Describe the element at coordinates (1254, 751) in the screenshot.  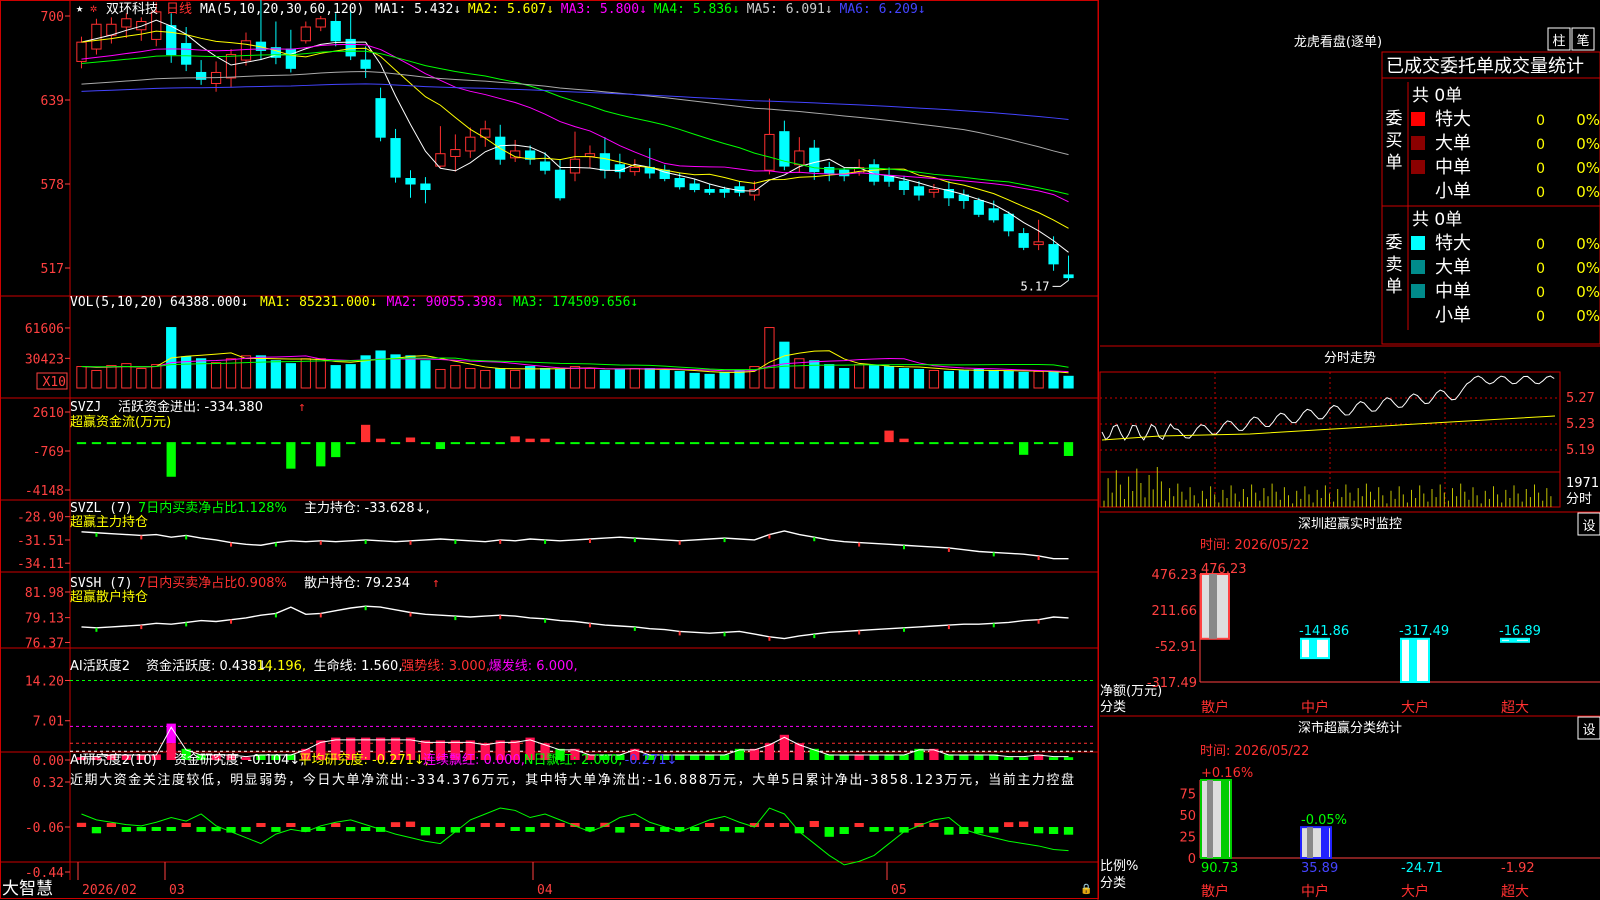
I see `cls-date: 时间: 2026/05/22` at that location.